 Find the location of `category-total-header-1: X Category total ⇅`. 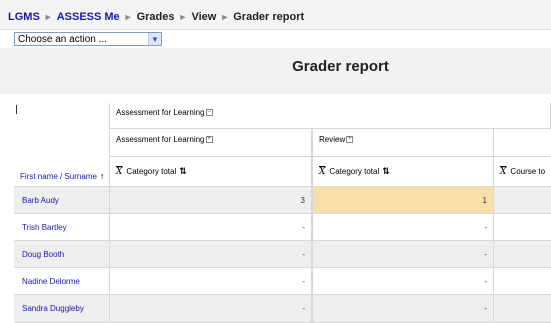

category-total-header-1: X Category total ⇅ is located at coordinates (211, 172).